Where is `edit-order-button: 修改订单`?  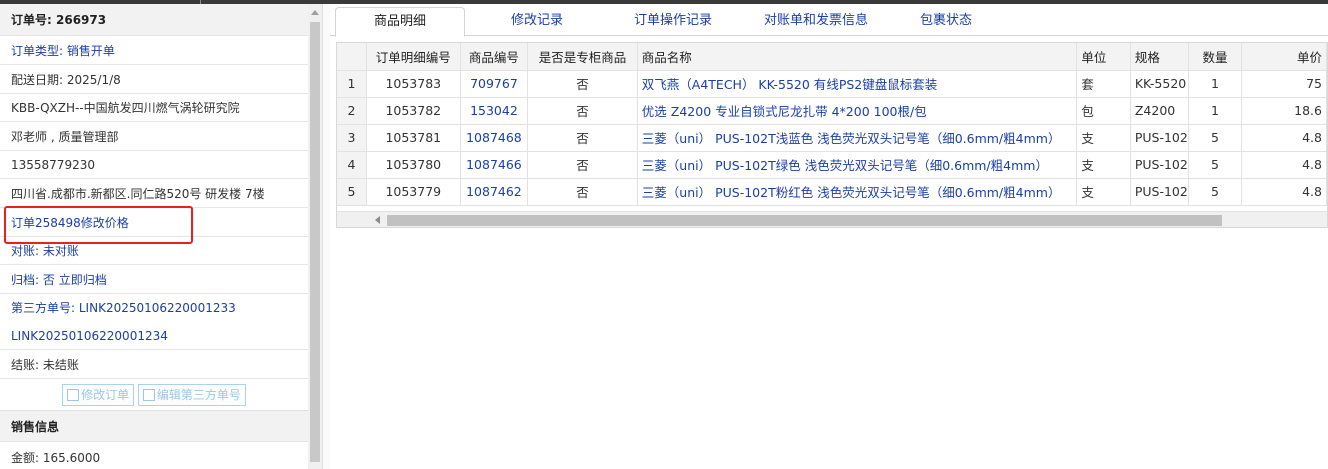
edit-order-button: 修改订单 is located at coordinates (98, 395).